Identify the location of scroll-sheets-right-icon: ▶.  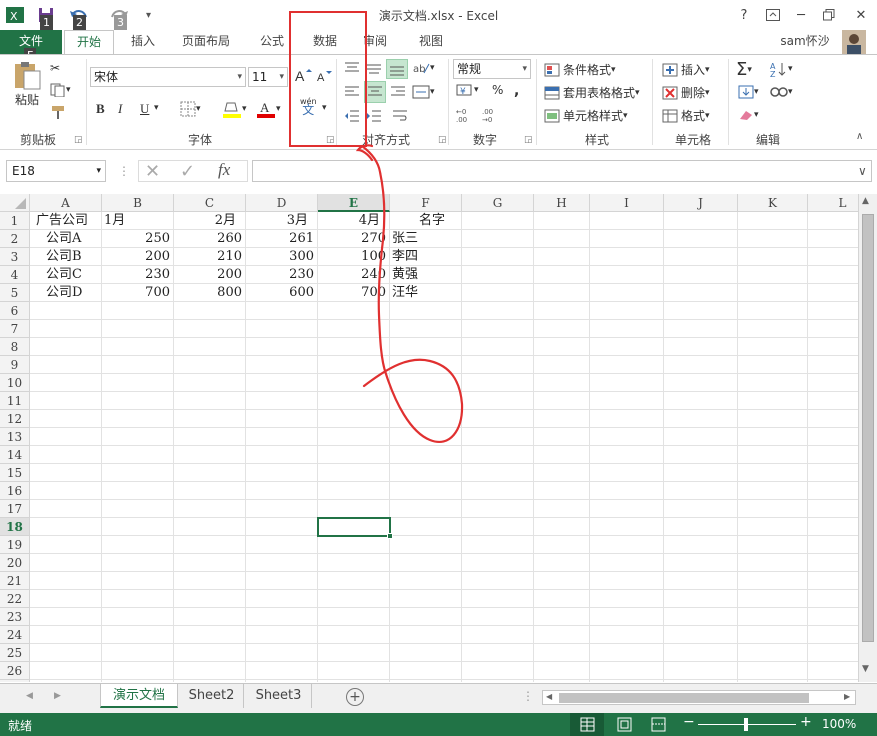
(57, 696).